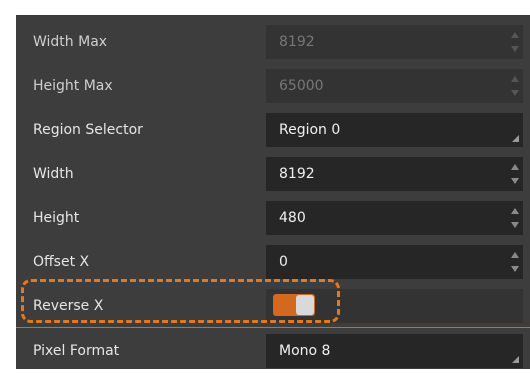  Describe the element at coordinates (305, 351) in the screenshot. I see `pixel-format-value: Mono 8` at that location.